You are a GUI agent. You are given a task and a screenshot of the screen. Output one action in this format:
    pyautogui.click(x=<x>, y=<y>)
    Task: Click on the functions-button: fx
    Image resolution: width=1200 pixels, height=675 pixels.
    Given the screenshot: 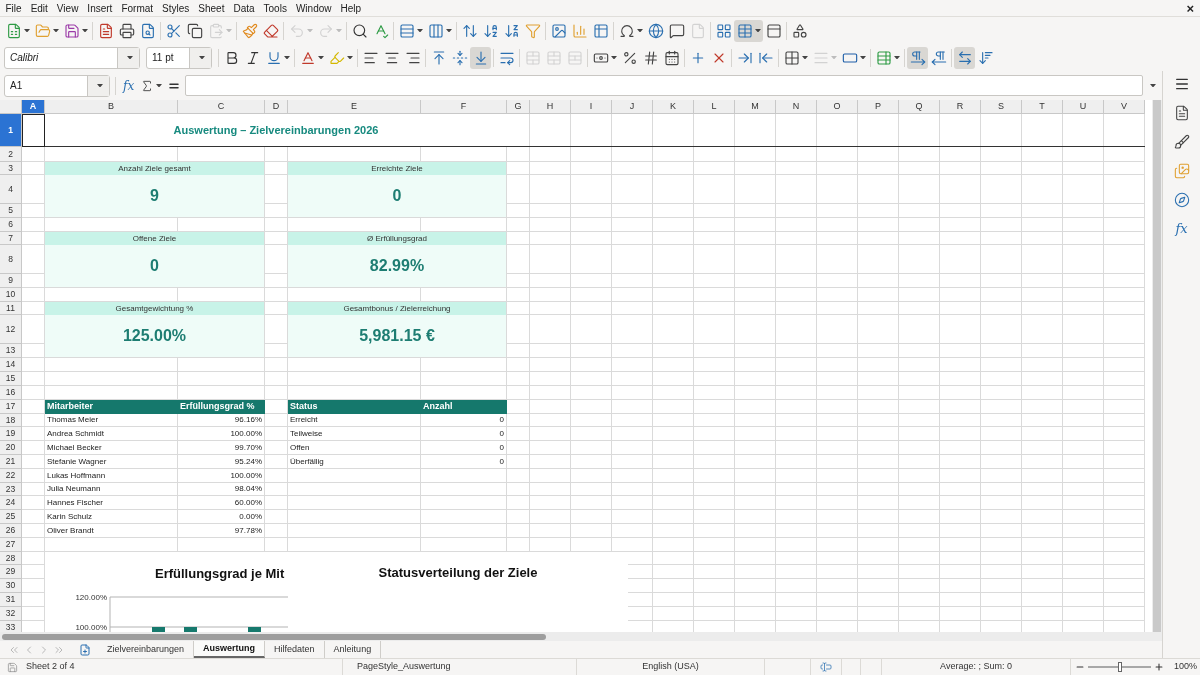 What is the action you would take?
    pyautogui.click(x=1181, y=229)
    